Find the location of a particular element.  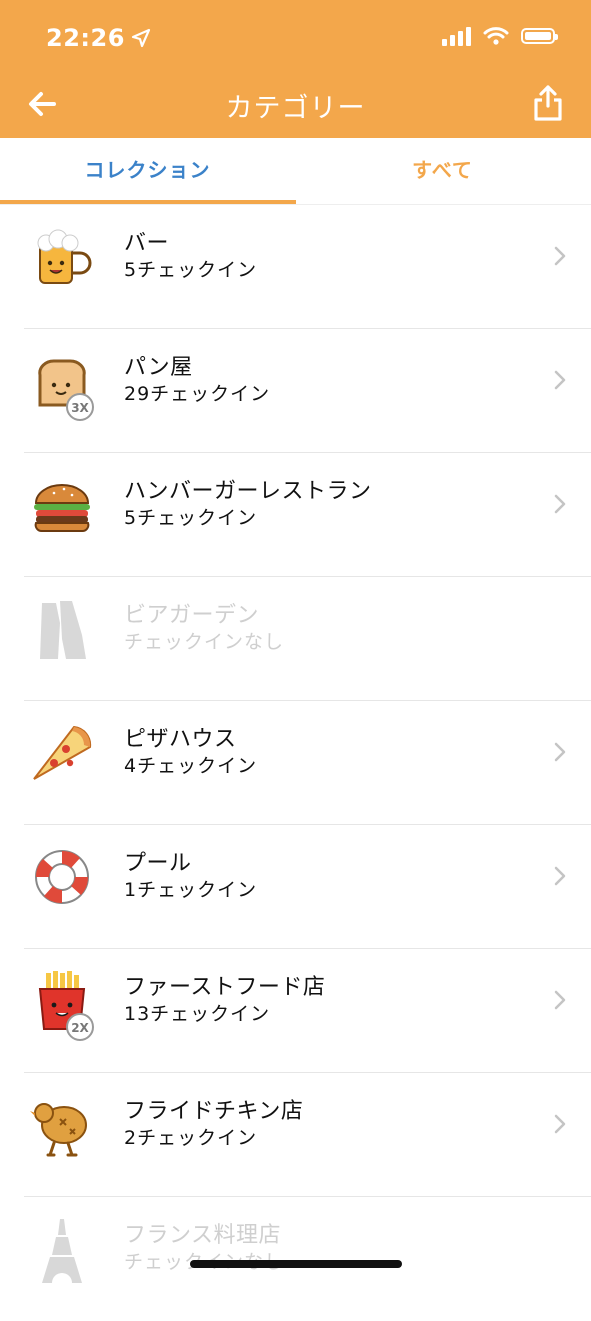

category-name: フランス料理店 is located at coordinates (203, 1235).